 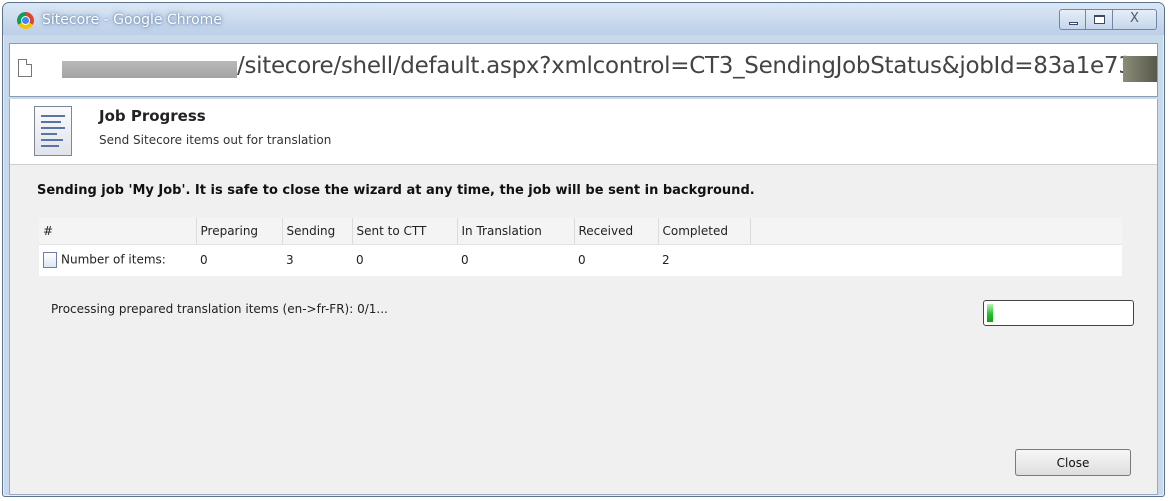 I want to click on column-header: #, so click(x=118, y=231).